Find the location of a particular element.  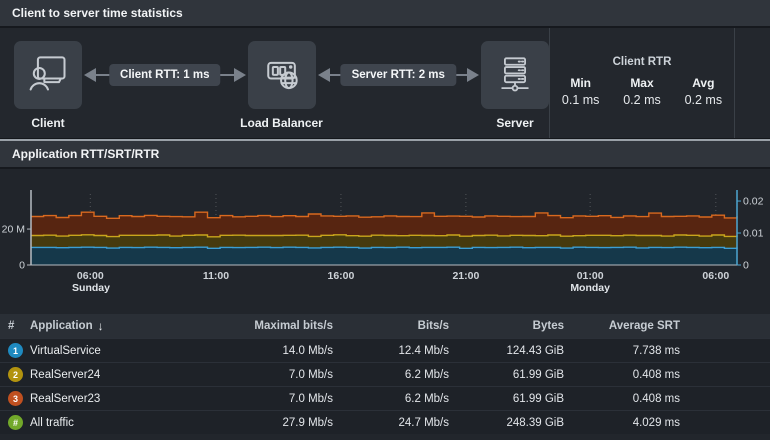

svg-text: Sunday is located at coordinates (91, 288).